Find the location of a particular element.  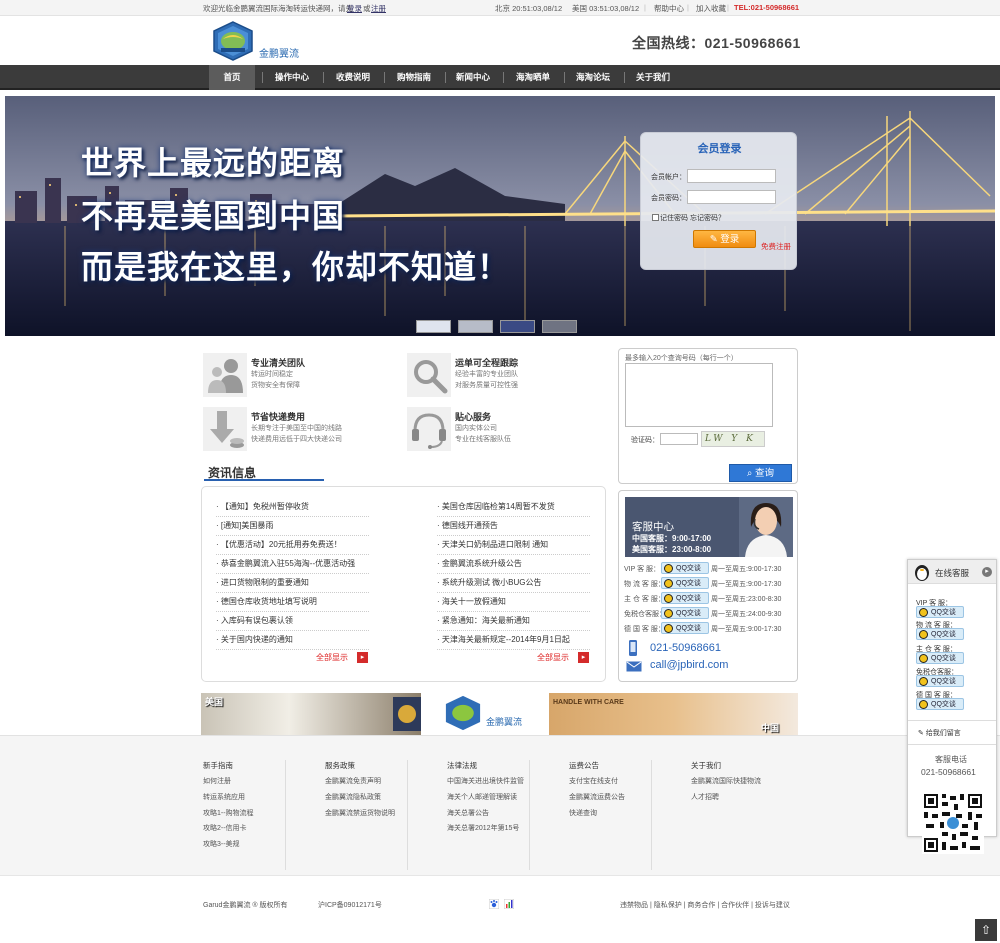

footer-link: 海关总署2012年第15号 is located at coordinates (483, 828).